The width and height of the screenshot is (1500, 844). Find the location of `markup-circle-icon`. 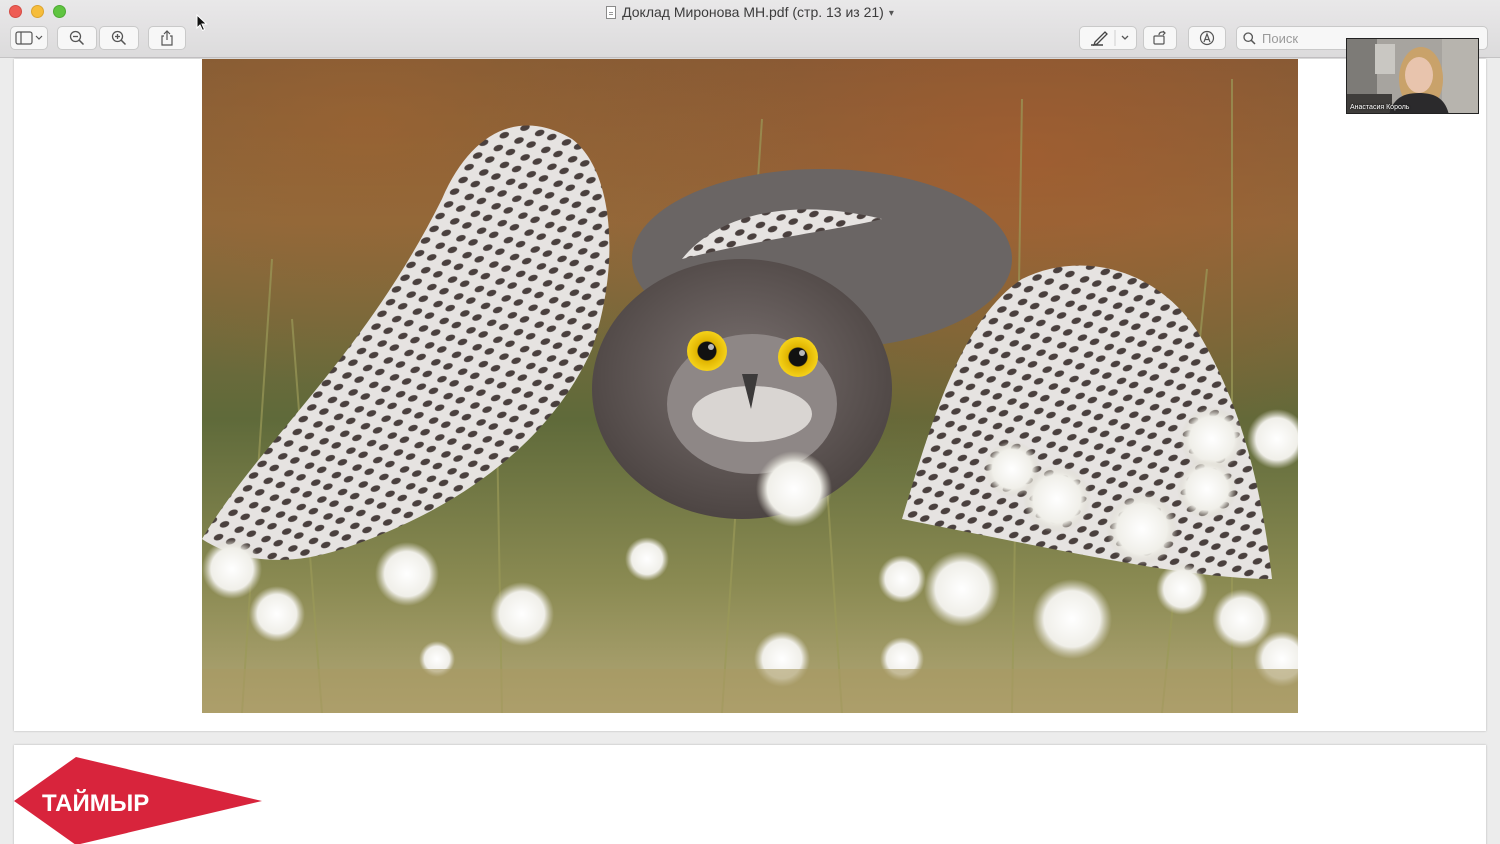

markup-circle-icon is located at coordinates (1207, 38).